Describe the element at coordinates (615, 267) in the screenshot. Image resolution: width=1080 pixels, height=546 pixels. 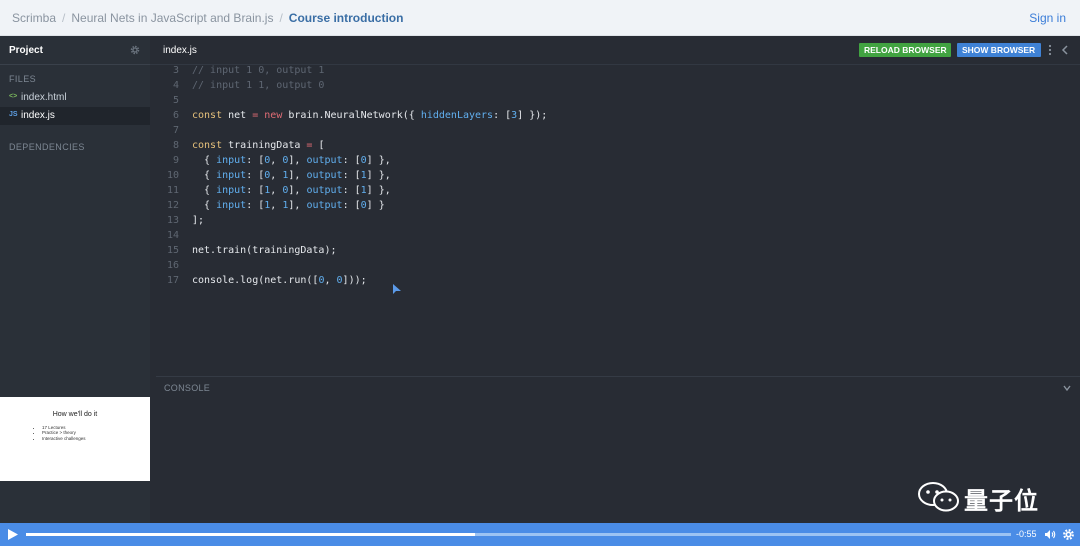
I see `code-line: 16` at that location.